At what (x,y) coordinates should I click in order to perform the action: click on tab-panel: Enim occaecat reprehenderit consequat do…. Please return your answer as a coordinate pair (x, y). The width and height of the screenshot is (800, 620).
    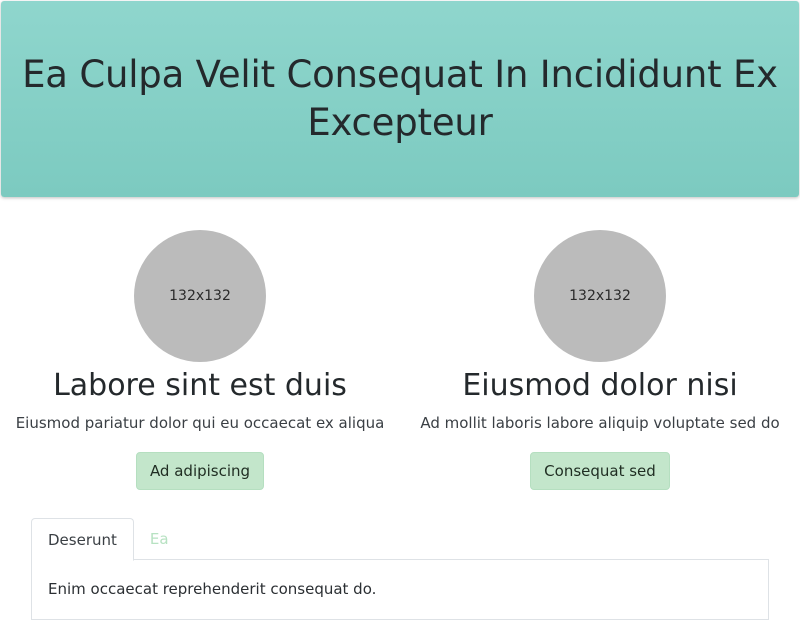
    Looking at the image, I should click on (400, 590).